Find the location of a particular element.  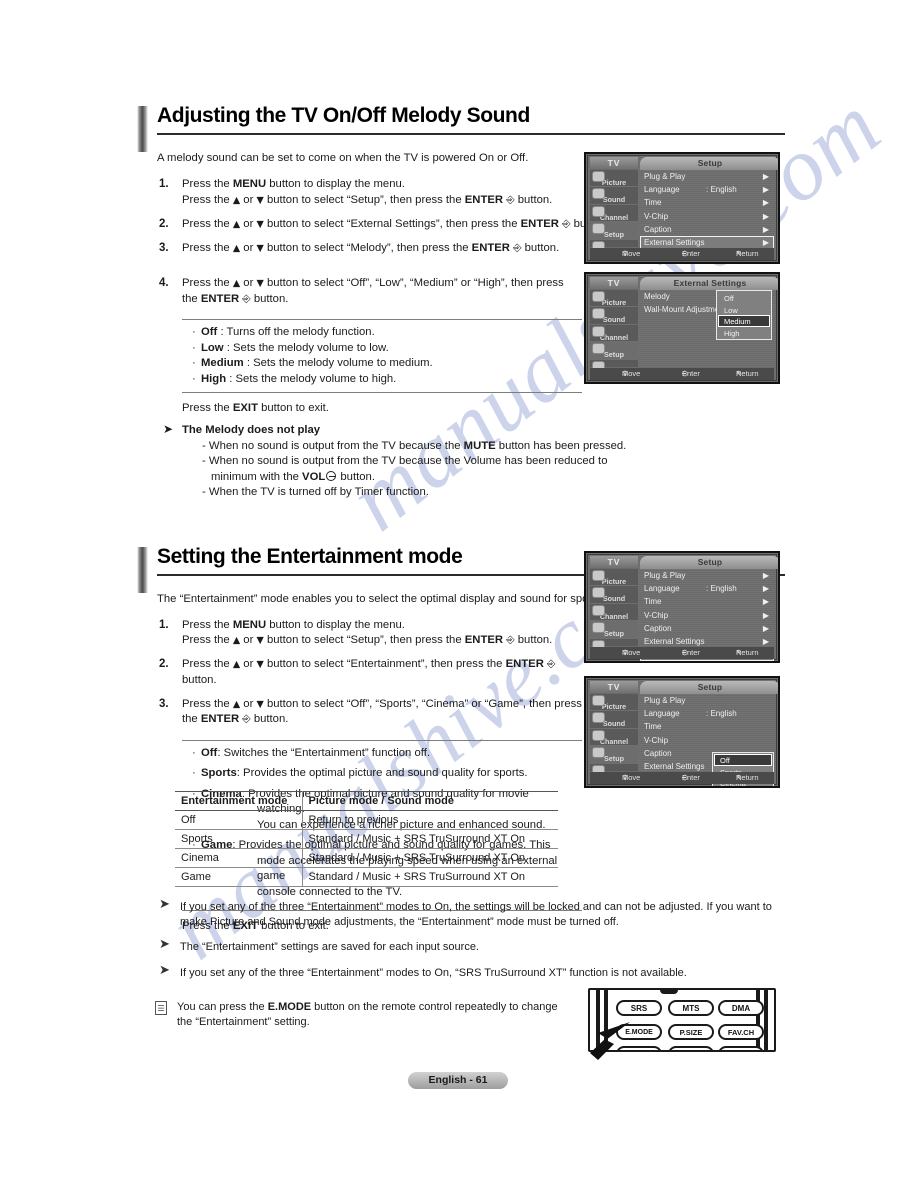

option-term: Sports is located at coordinates (219, 773).